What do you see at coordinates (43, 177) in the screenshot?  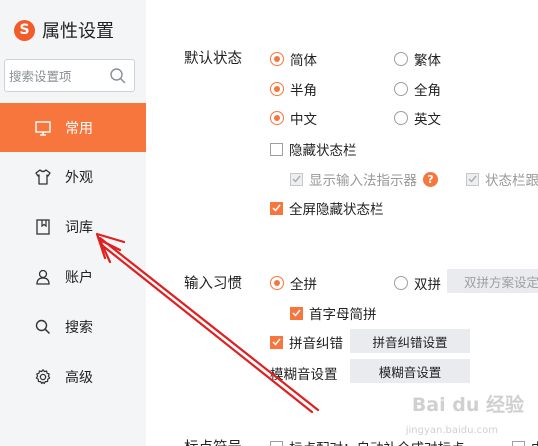 I see `shirt-icon` at bounding box center [43, 177].